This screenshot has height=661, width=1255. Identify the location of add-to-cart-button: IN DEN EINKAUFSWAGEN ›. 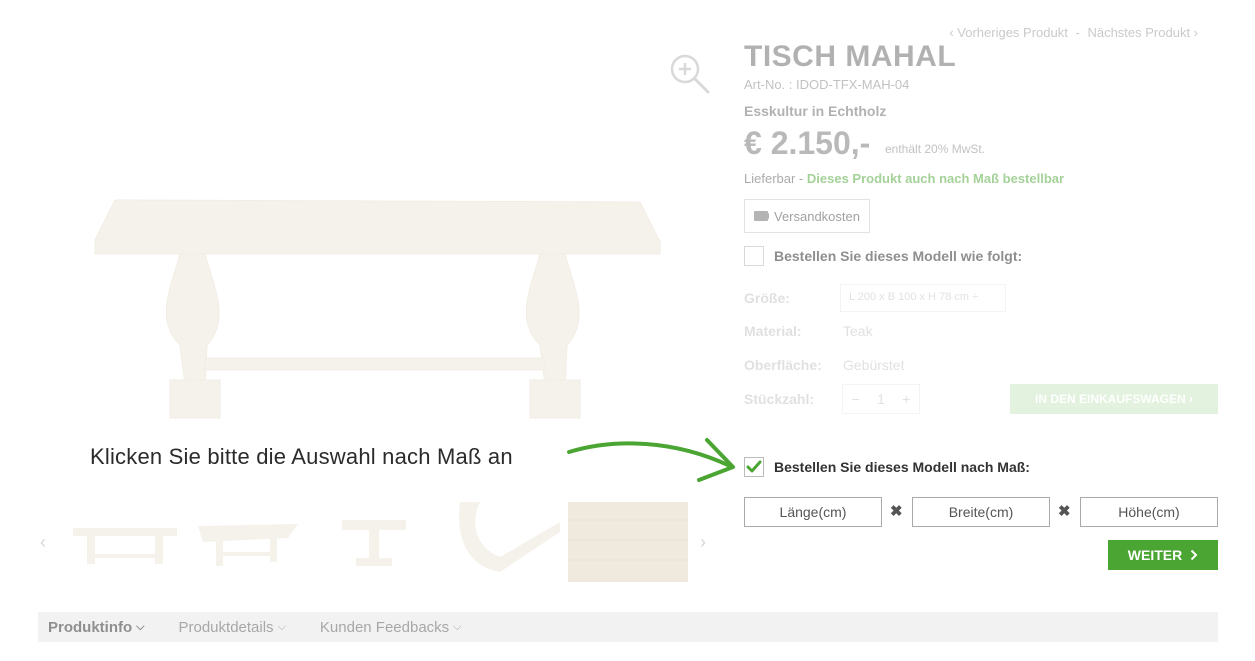
(1114, 399).